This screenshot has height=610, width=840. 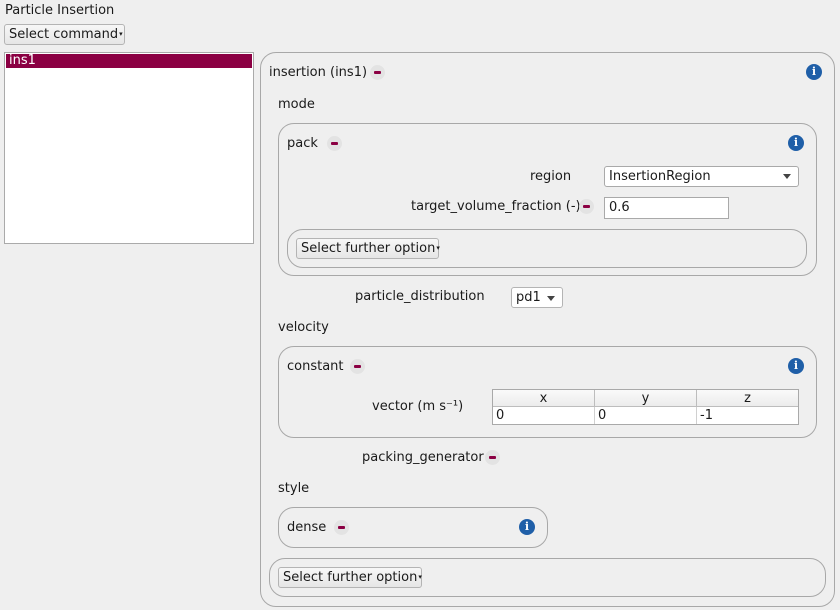 What do you see at coordinates (492, 457) in the screenshot?
I see `remove-packing-generator-button` at bounding box center [492, 457].